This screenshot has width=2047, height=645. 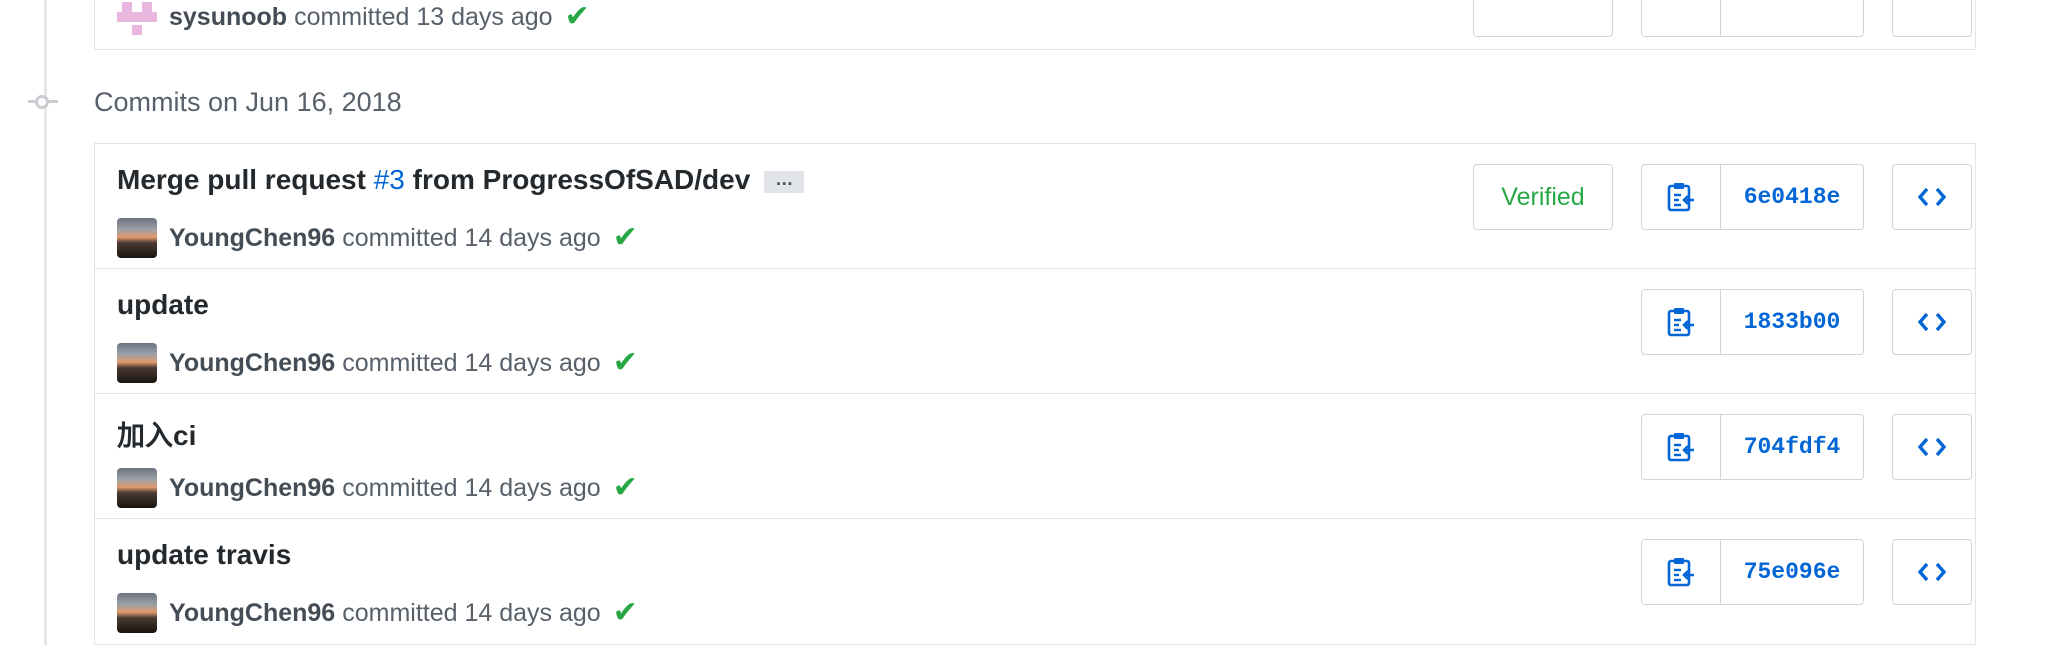 I want to click on commit-message: update, so click(x=163, y=305).